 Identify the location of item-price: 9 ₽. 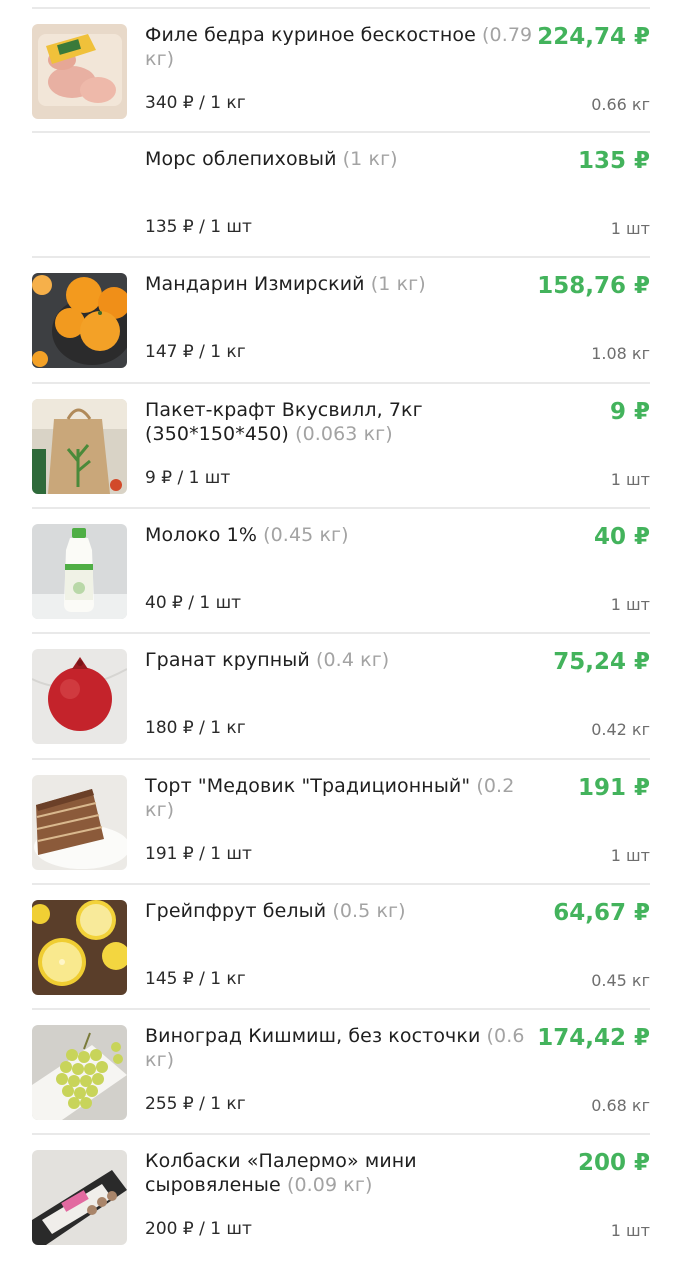
(629, 412).